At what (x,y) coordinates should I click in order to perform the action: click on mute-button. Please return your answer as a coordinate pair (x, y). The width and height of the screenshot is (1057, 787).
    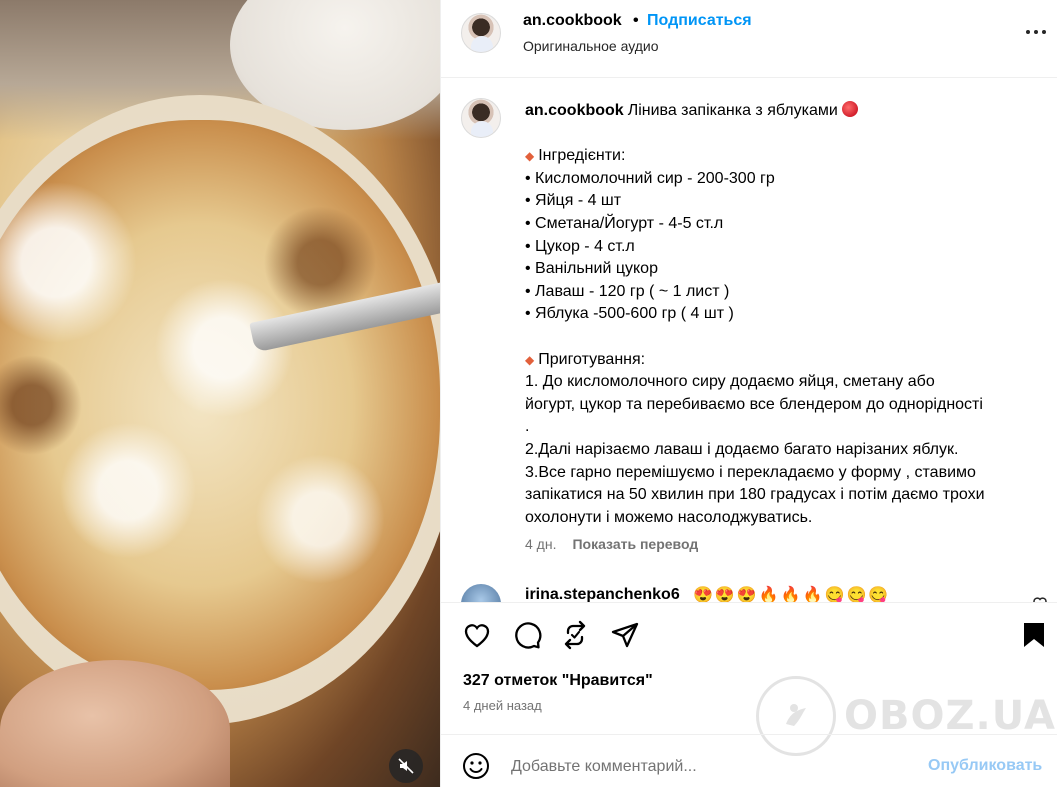
    Looking at the image, I should click on (406, 766).